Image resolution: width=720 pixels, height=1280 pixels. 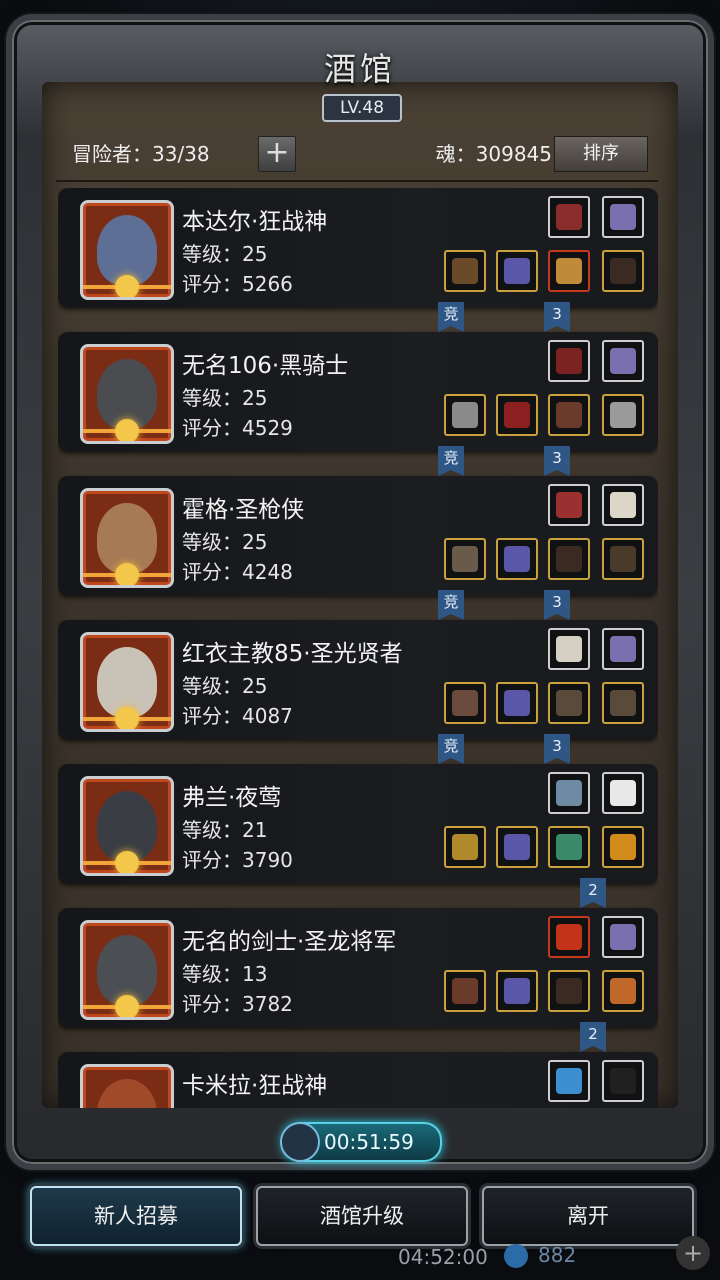 I want to click on window-title: 酒馆, so click(x=359, y=69).